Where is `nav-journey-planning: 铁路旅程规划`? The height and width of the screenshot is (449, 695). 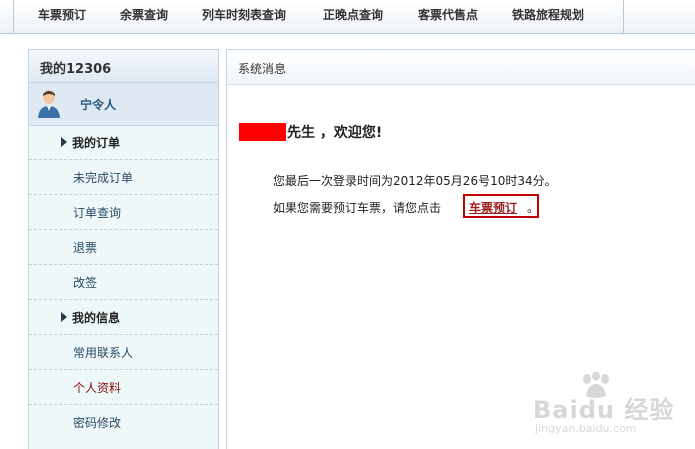
nav-journey-planning: 铁路旅程规划 is located at coordinates (548, 16).